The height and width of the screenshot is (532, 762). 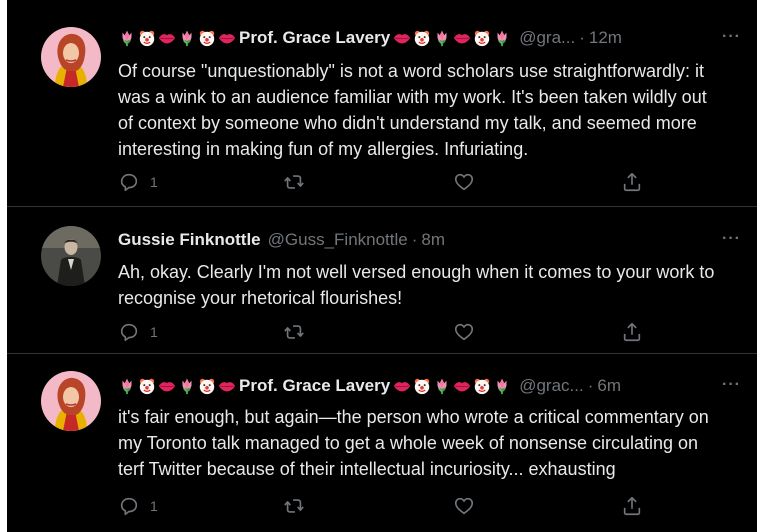 I want to click on timestamp: 6m, so click(x=609, y=386).